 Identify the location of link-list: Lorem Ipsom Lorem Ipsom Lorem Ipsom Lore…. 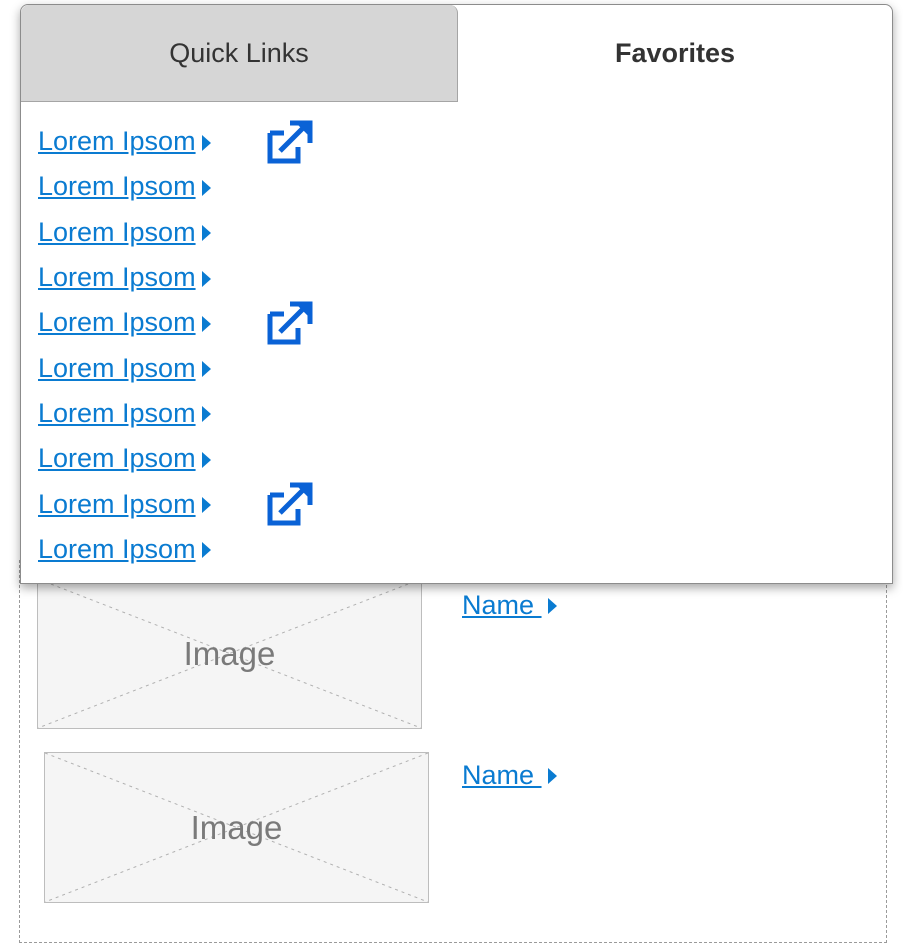
(175, 345).